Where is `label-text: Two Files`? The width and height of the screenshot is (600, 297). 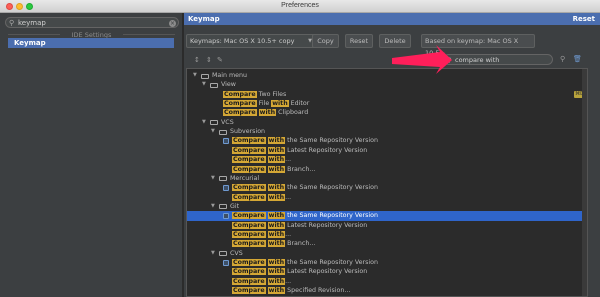 label-text: Two Files is located at coordinates (271, 94).